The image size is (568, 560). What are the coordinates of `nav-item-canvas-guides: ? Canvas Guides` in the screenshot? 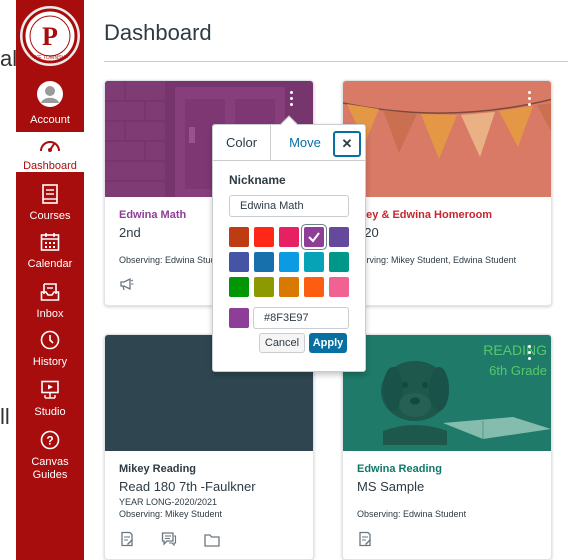 It's located at (50, 456).